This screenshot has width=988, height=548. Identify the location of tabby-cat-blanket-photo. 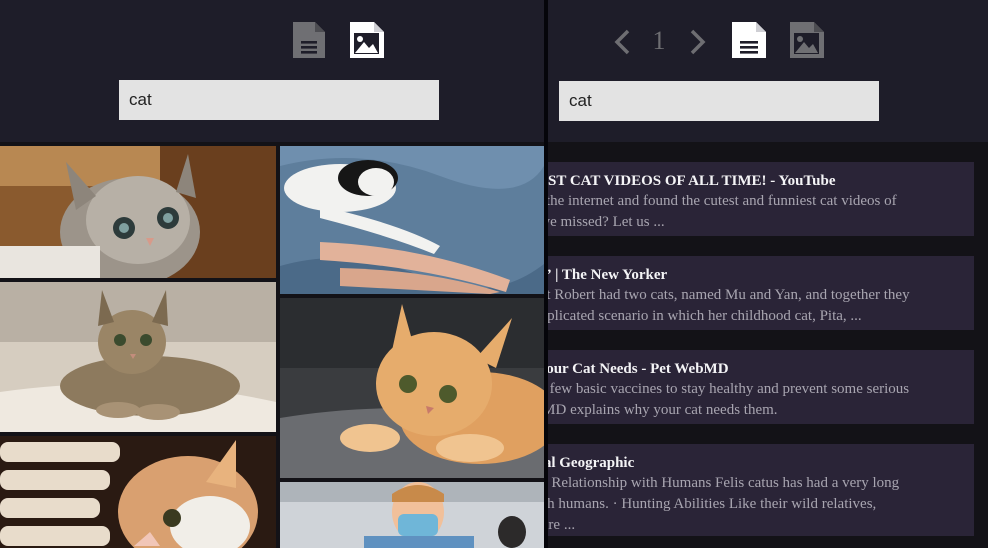
(138, 357).